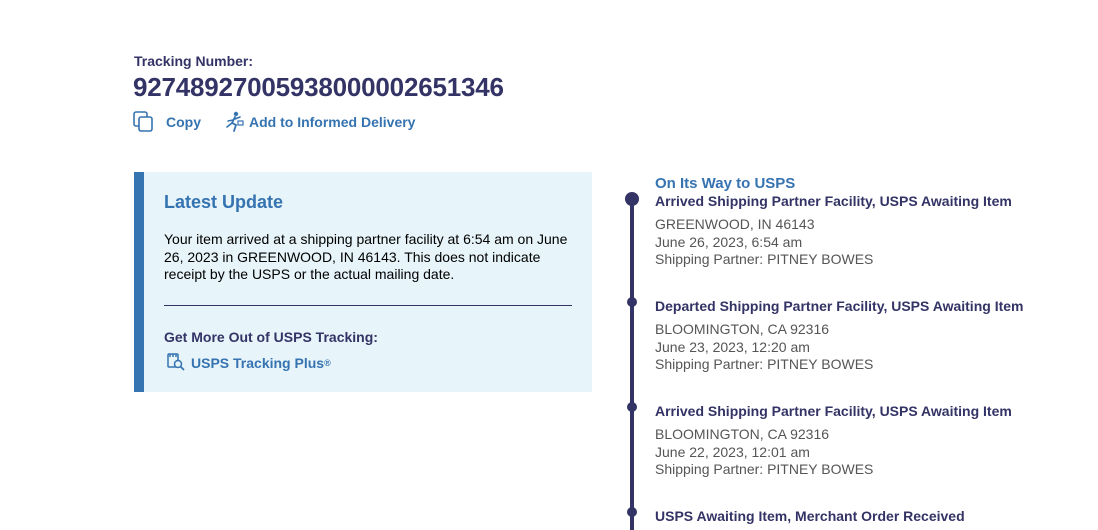 Image resolution: width=1098 pixels, height=530 pixels. What do you see at coordinates (318, 87) in the screenshot?
I see `tracking-number: 92748927005938000002651346` at bounding box center [318, 87].